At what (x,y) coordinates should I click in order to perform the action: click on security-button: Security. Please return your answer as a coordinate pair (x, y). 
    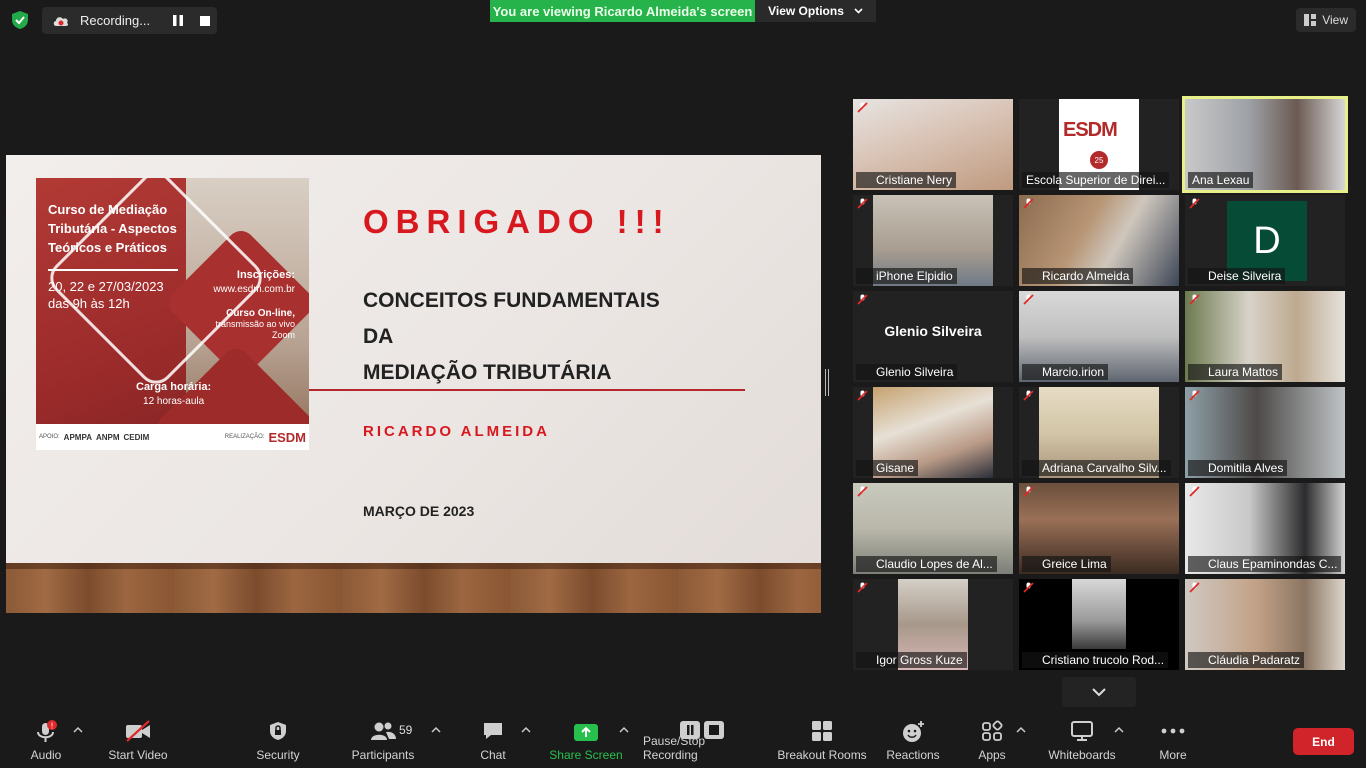
    Looking at the image, I should click on (278, 741).